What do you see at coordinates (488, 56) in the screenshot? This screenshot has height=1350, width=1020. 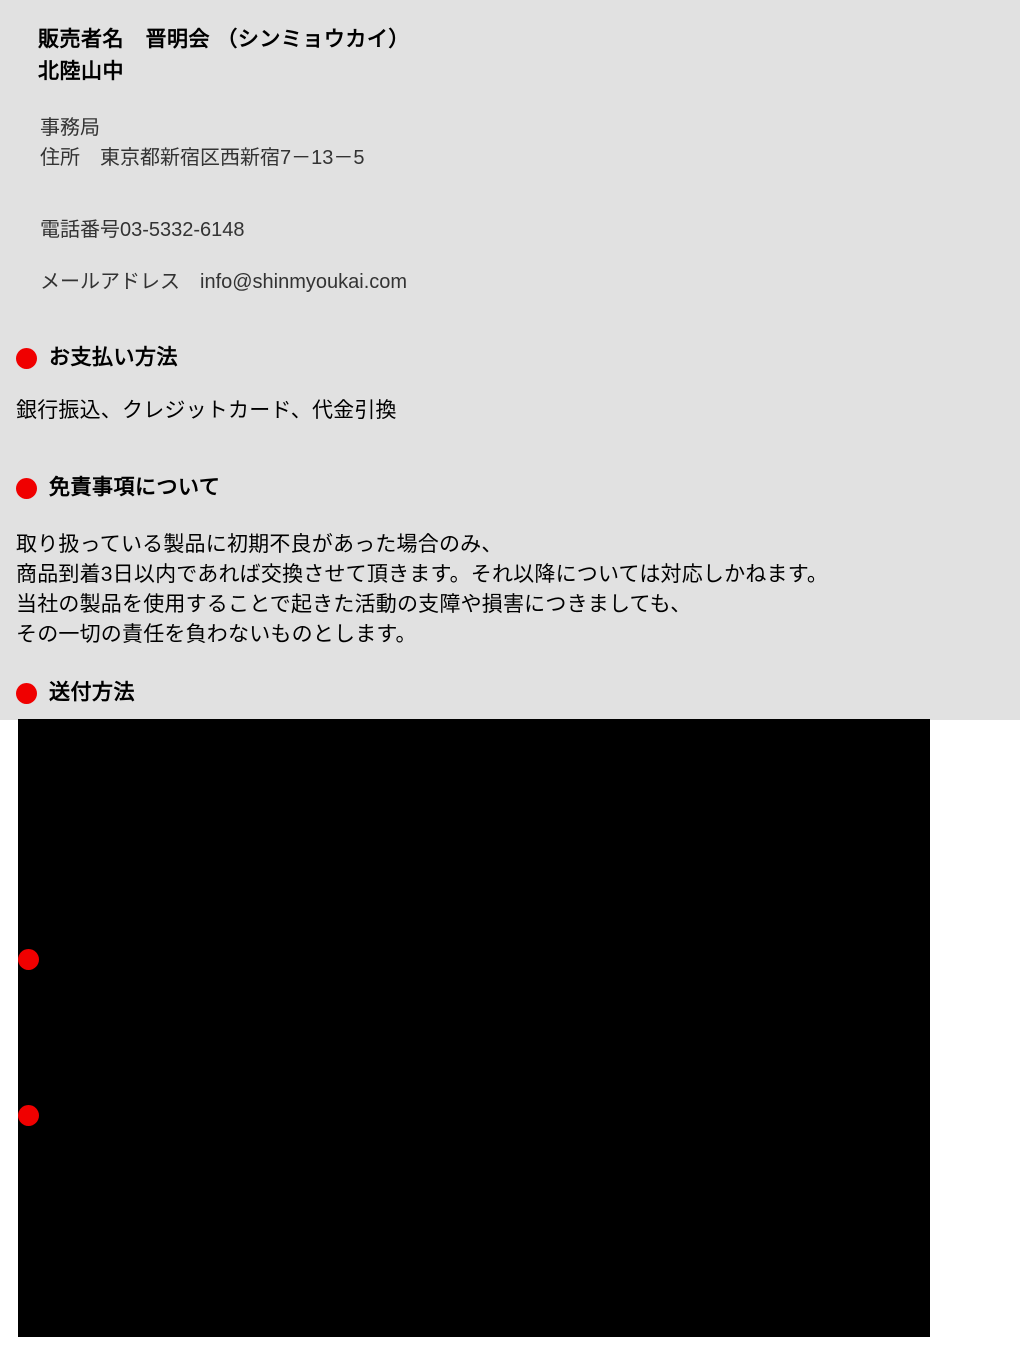 I see `seller-heading-block: 販売者名 晋明会 （シンミョウカイ） 北陸山中` at bounding box center [488, 56].